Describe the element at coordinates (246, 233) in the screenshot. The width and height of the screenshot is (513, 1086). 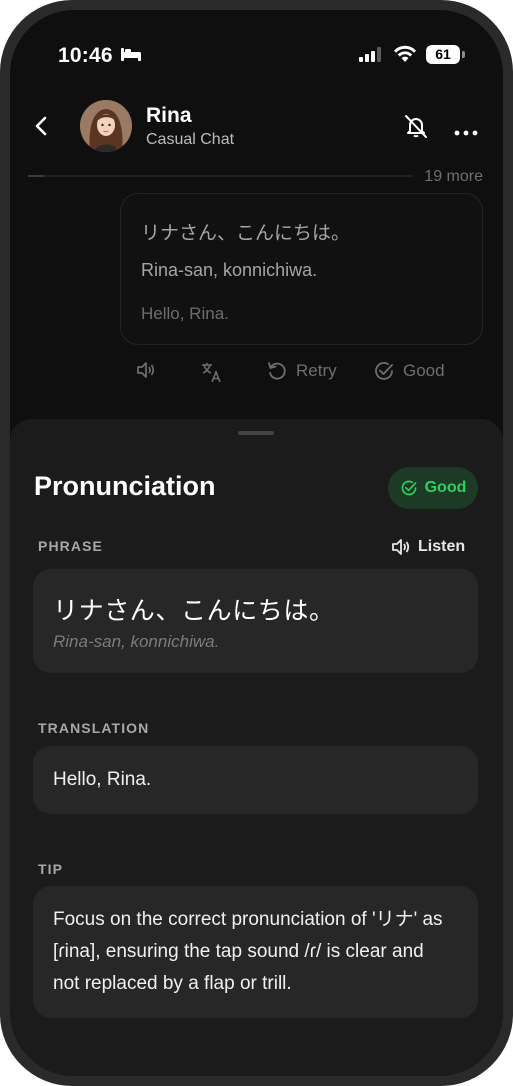
I see `message-japanese: リナさん、こんにちは。` at that location.